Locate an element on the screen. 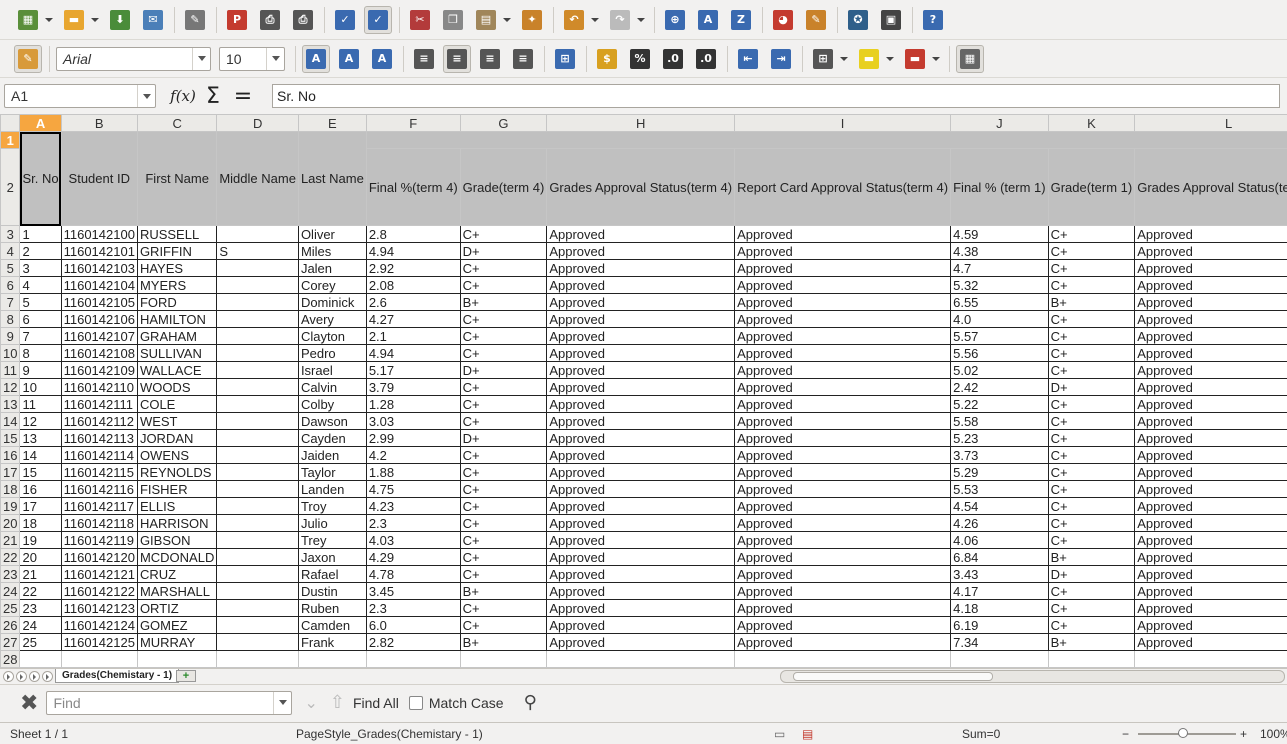 This screenshot has width=1287, height=744. cell-h8: Approved is located at coordinates (641, 319).